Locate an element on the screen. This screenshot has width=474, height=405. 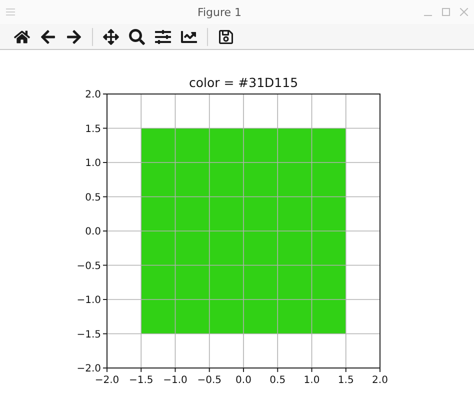
move-button is located at coordinates (111, 36).